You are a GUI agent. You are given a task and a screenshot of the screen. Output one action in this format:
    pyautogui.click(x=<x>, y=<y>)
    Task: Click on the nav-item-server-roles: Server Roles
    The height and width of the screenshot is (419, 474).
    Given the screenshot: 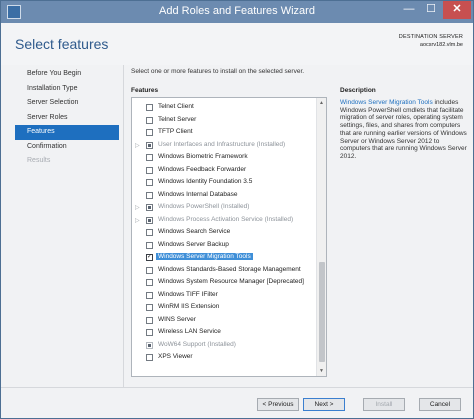 What is the action you would take?
    pyautogui.click(x=67, y=118)
    